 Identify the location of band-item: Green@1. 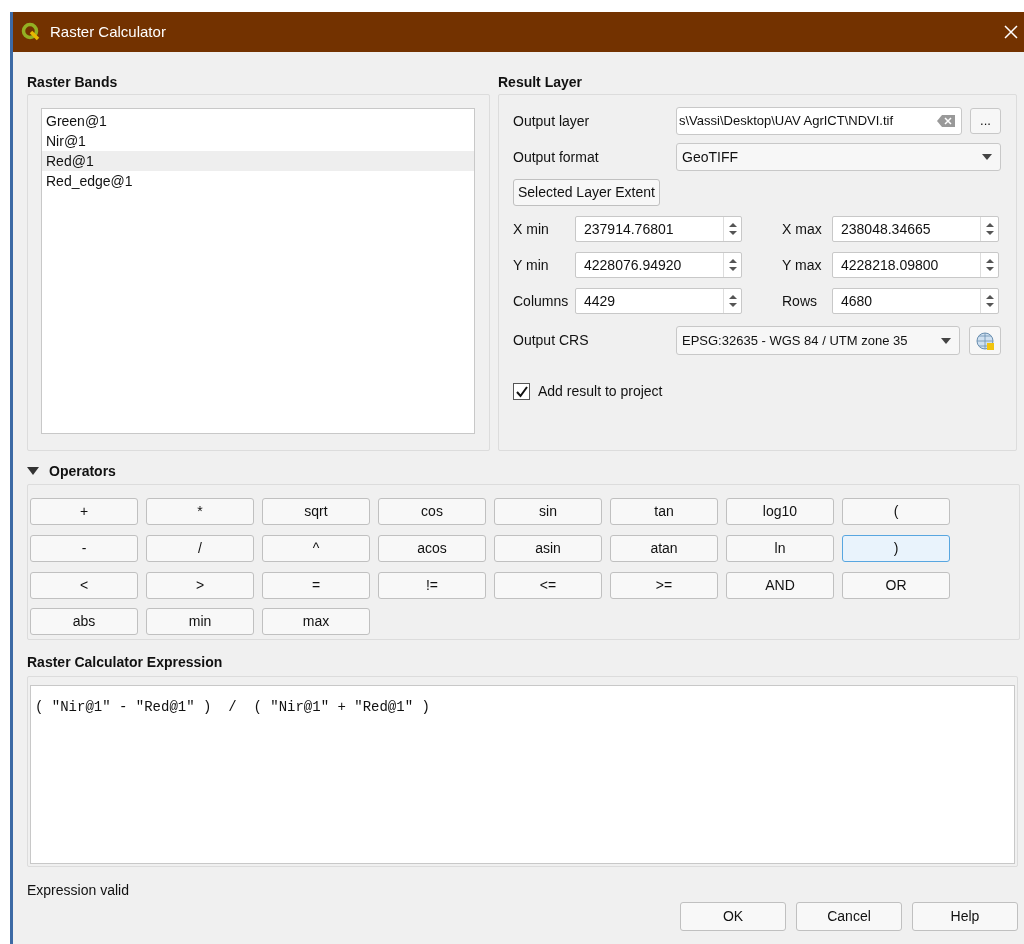
(258, 121).